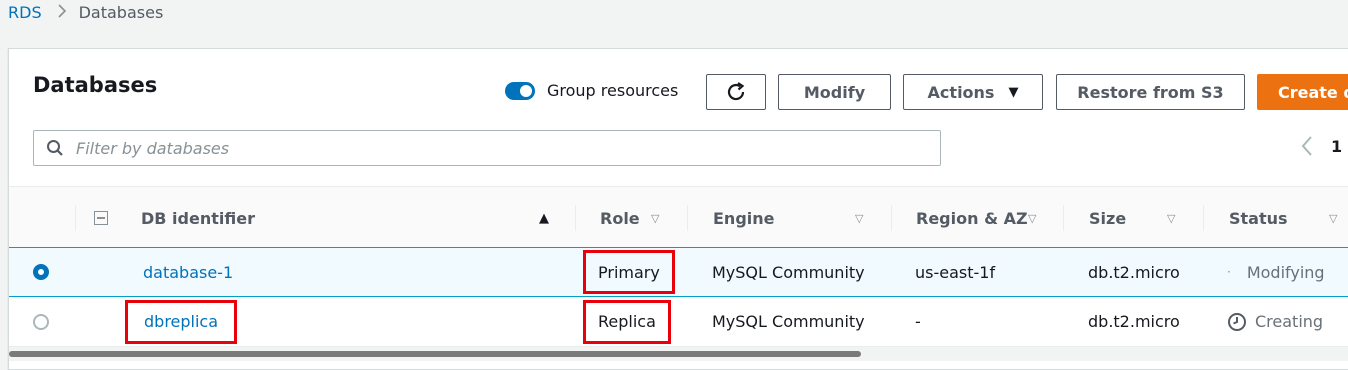 This screenshot has width=1348, height=370. What do you see at coordinates (744, 218) in the screenshot?
I see `col-engine-label: Engine` at bounding box center [744, 218].